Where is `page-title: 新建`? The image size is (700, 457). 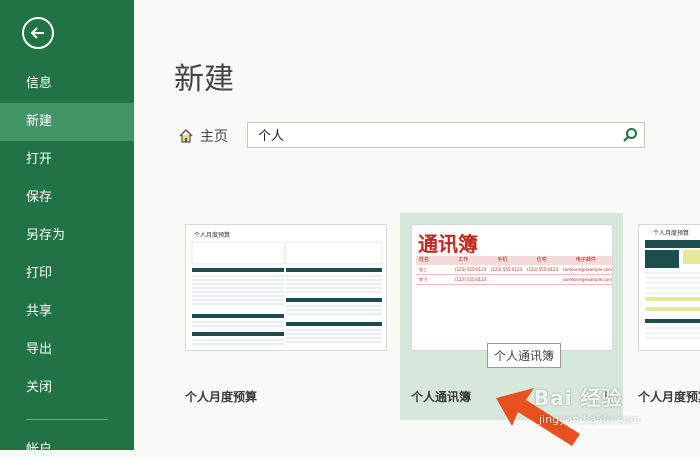 page-title: 新建 is located at coordinates (204, 79).